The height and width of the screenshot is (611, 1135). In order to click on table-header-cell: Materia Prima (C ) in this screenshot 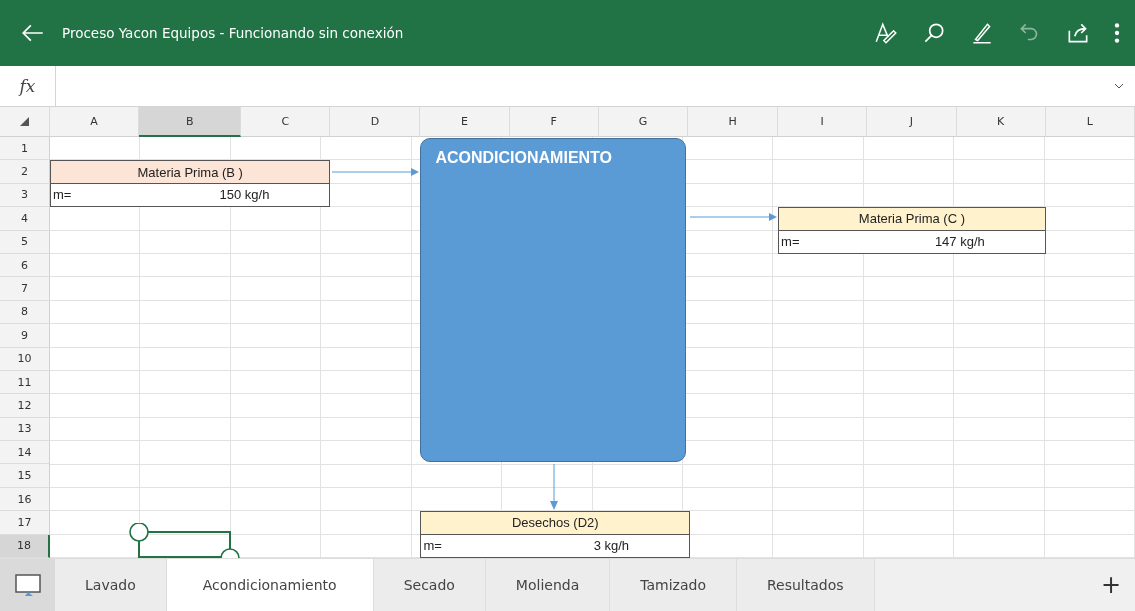, I will do `click(912, 219)`.